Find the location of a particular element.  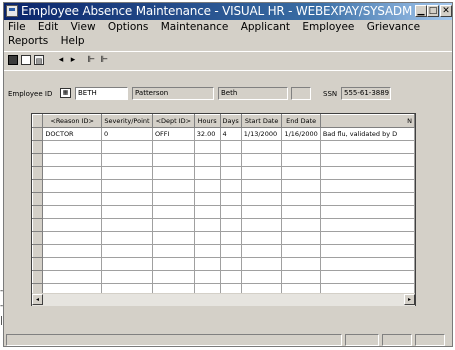

first-icon: ⊩ is located at coordinates (91, 60).